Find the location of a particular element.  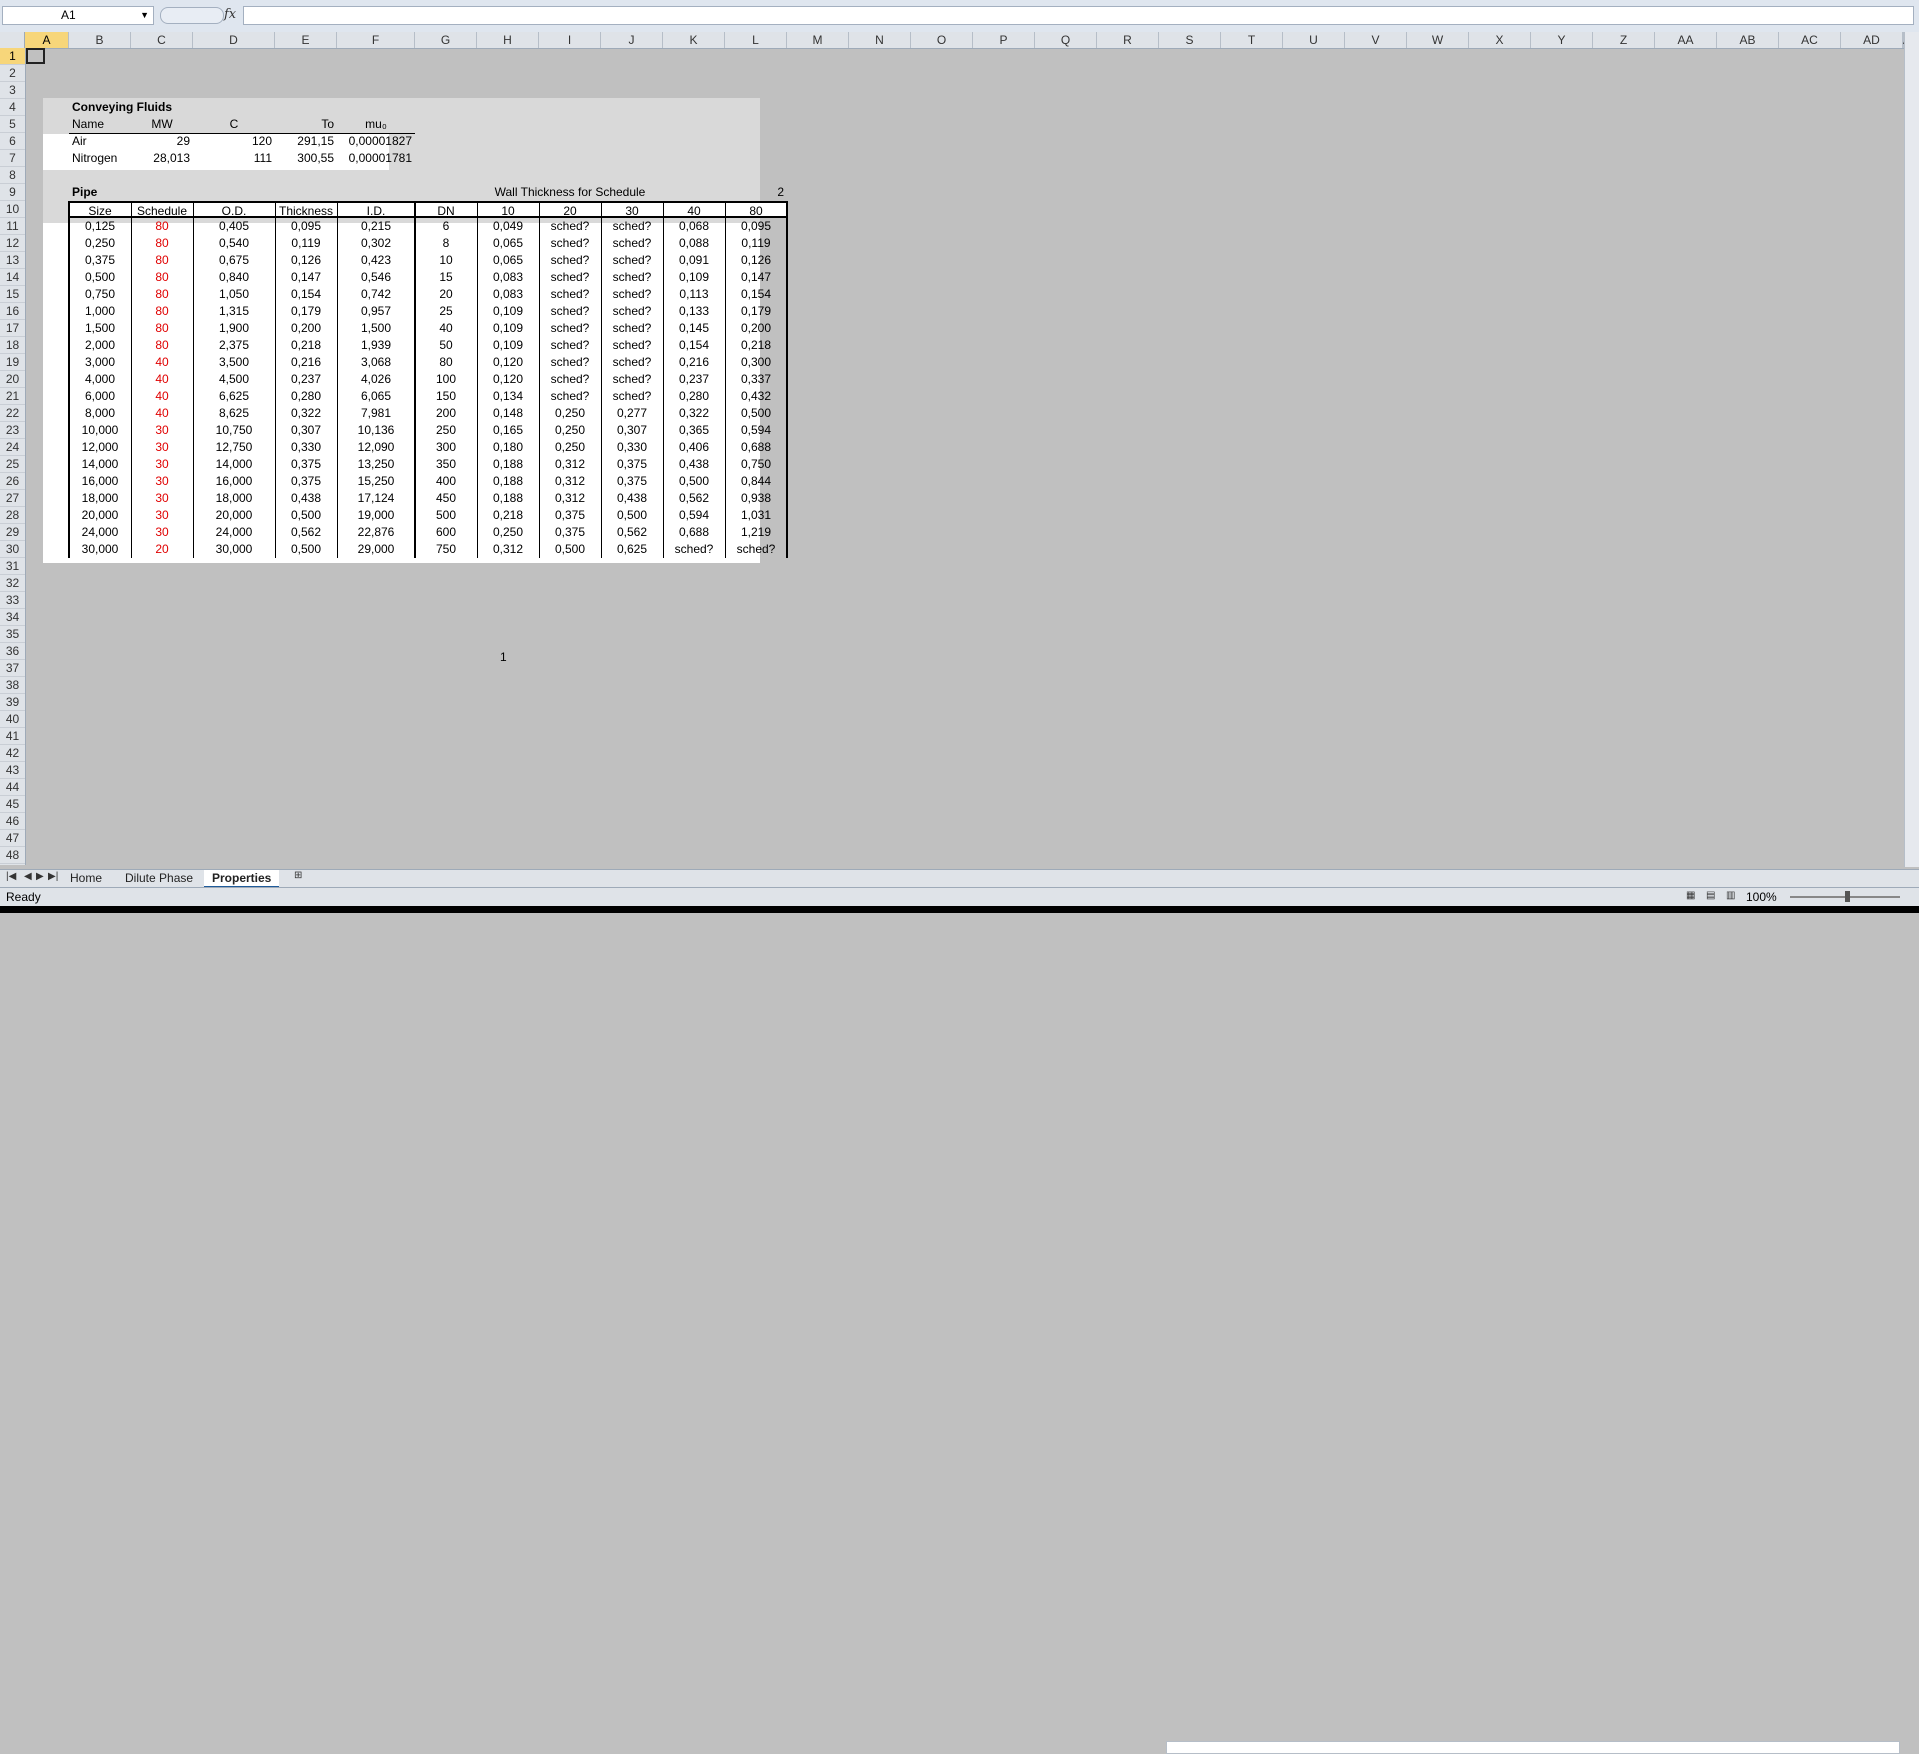

pipe-cell: 0,065 is located at coordinates (508, 243).